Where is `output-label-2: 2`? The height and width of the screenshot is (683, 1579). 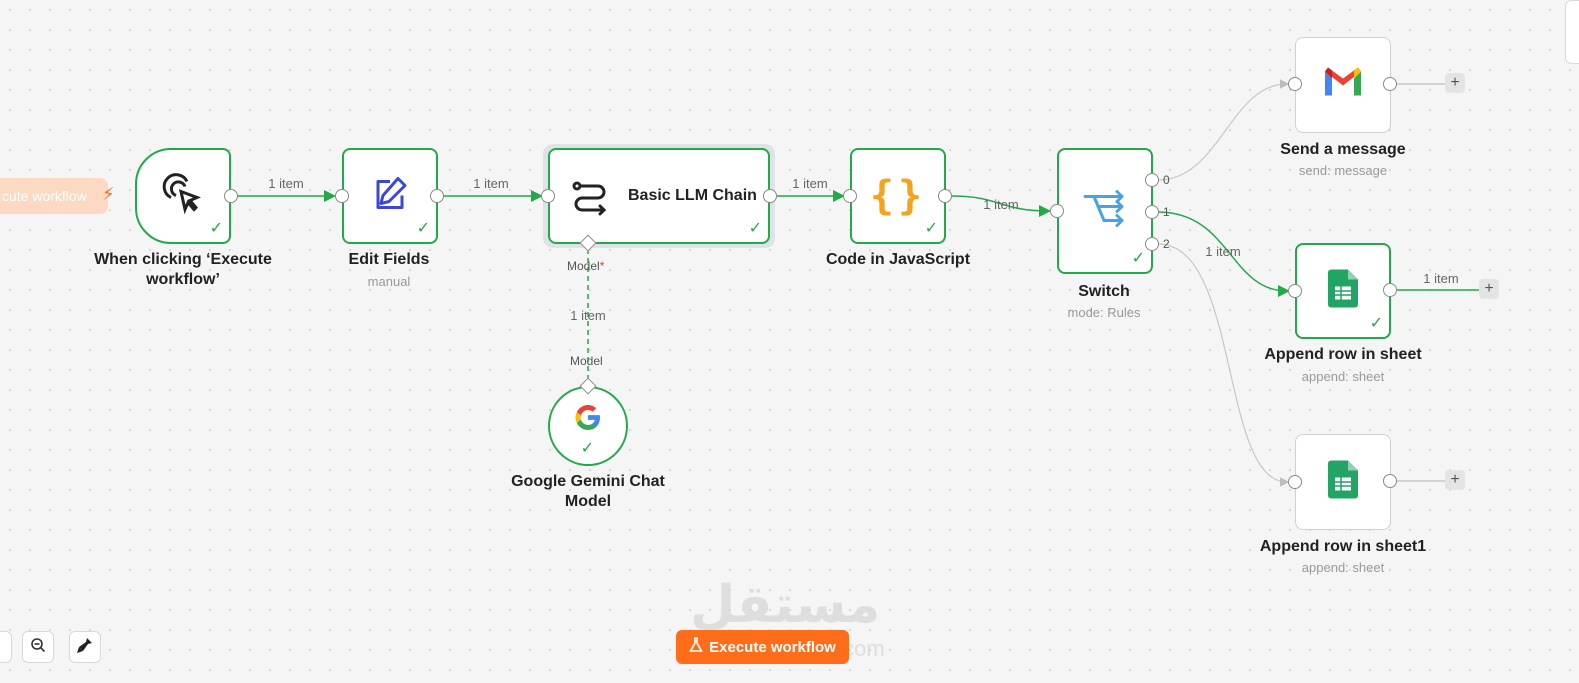 output-label-2: 2 is located at coordinates (1166, 244).